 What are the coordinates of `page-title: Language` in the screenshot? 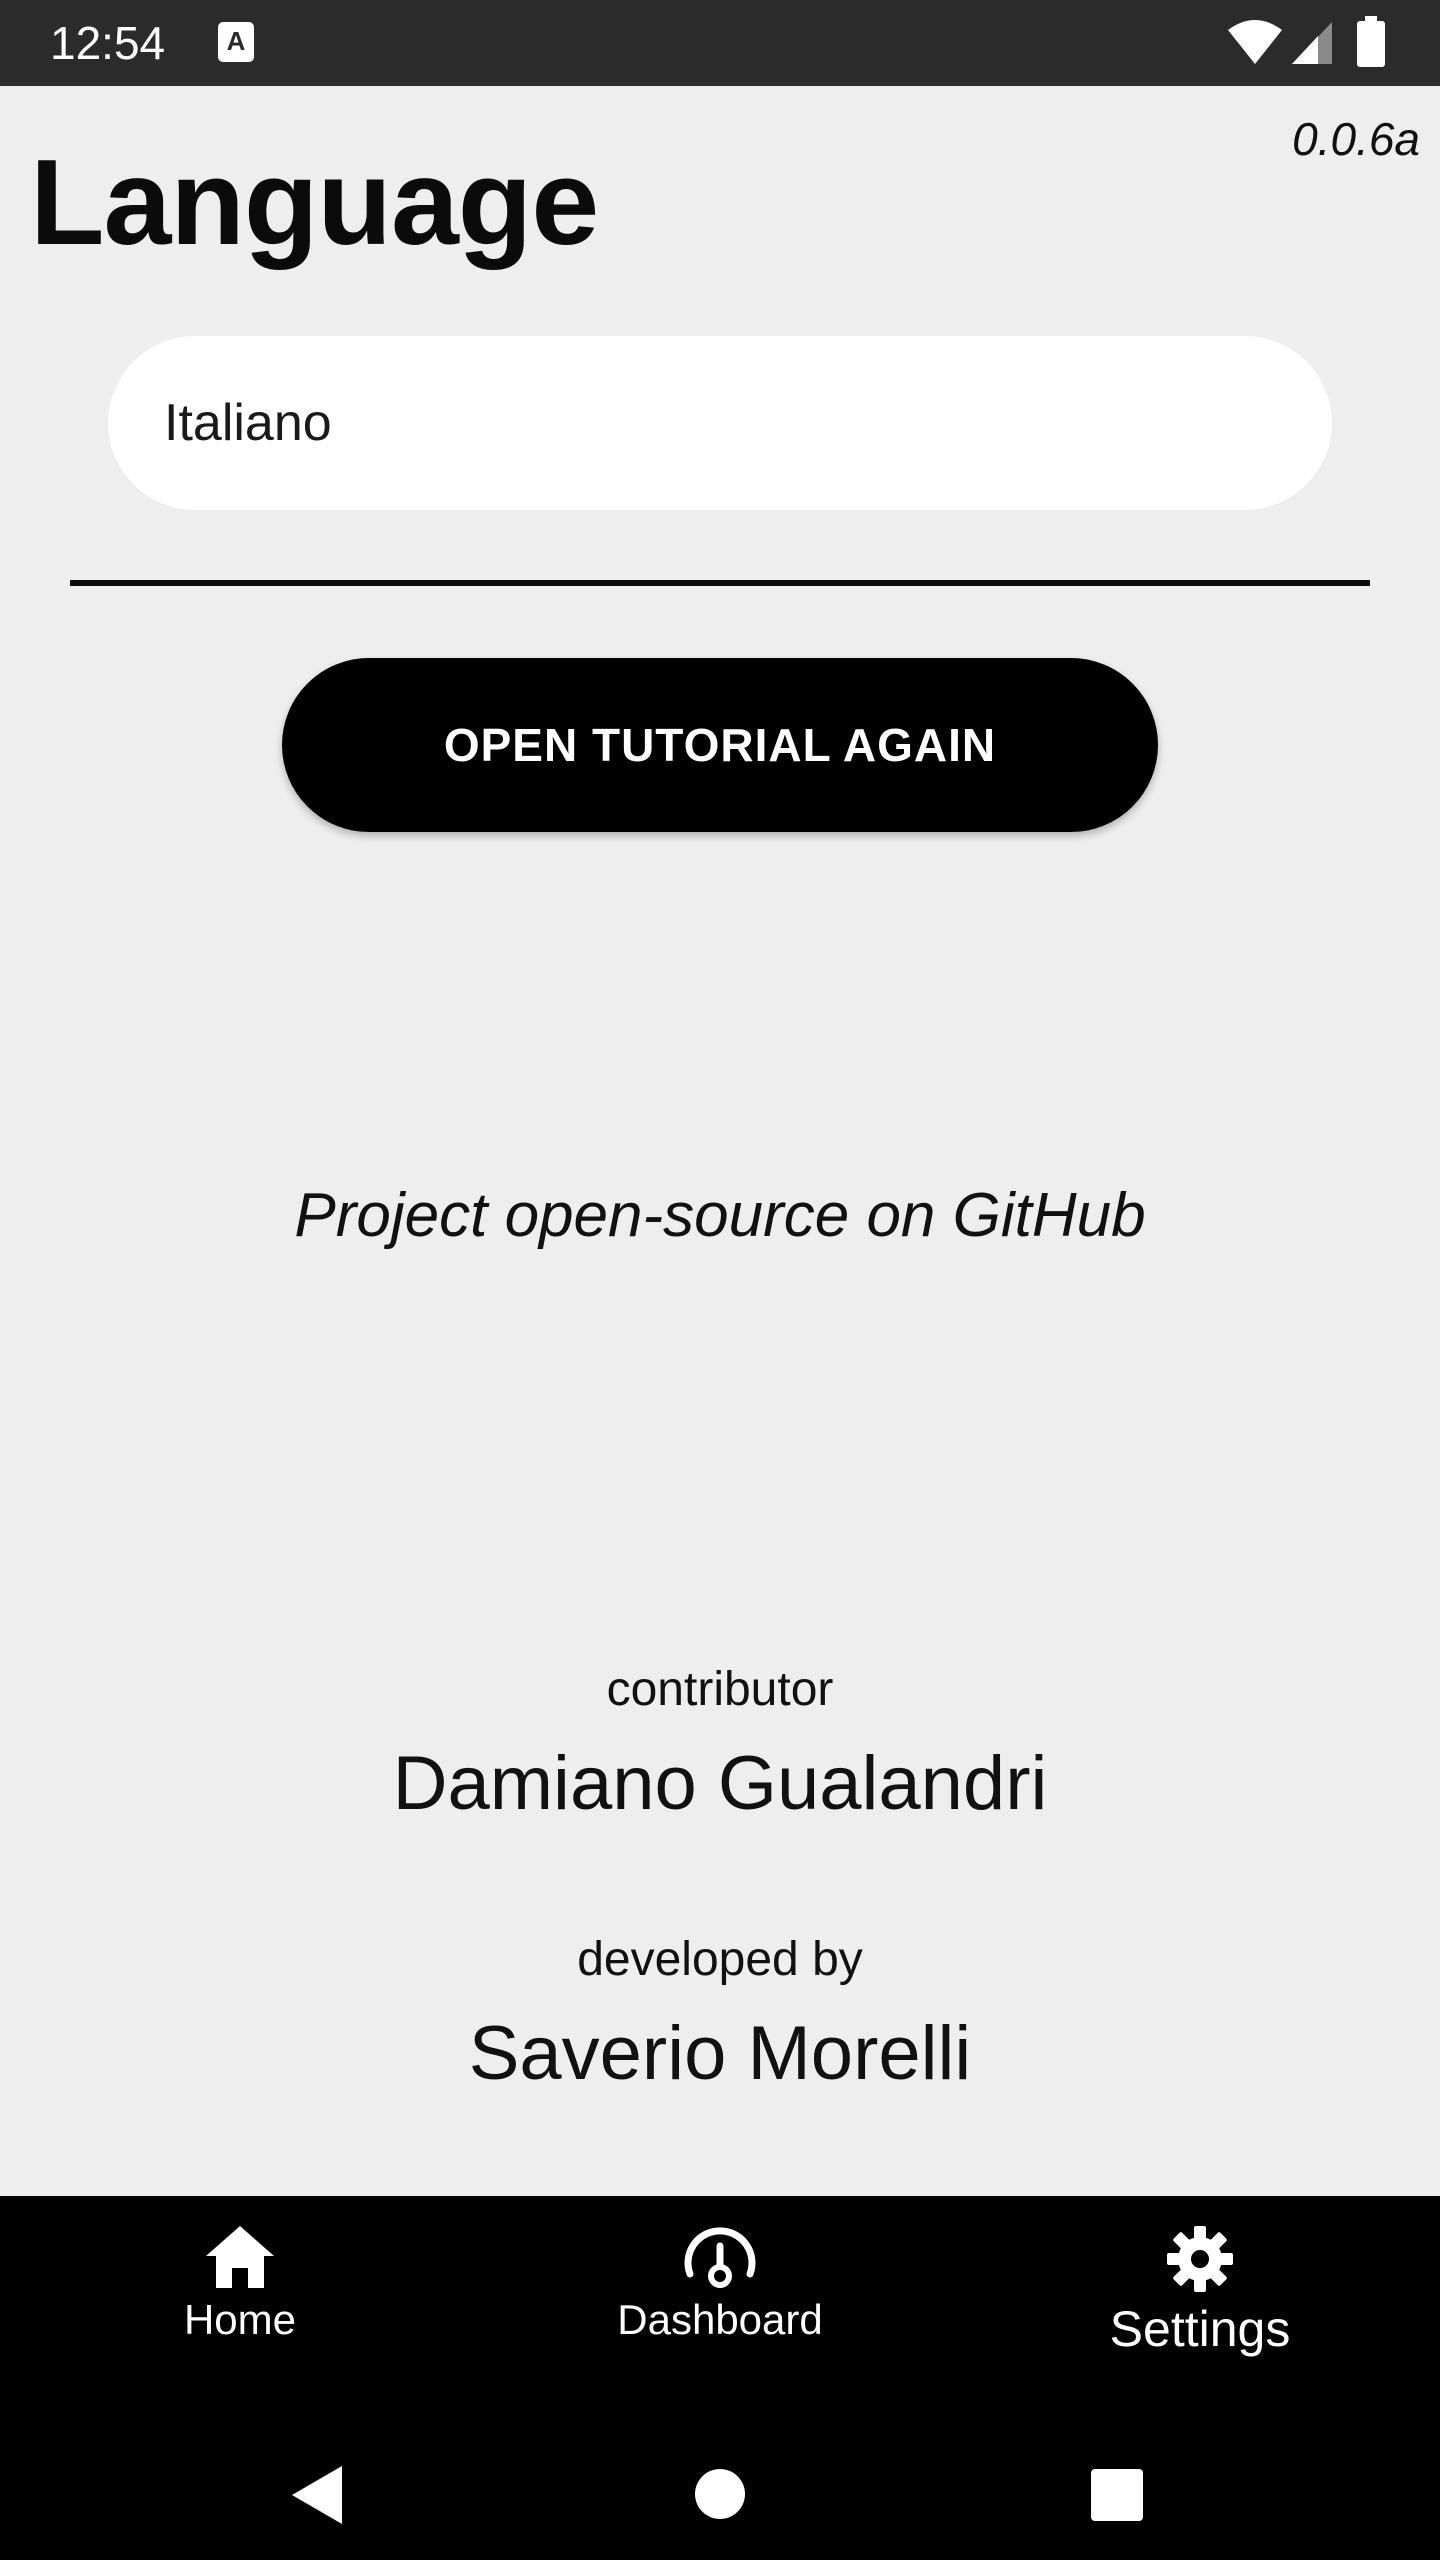 It's located at (314, 202).